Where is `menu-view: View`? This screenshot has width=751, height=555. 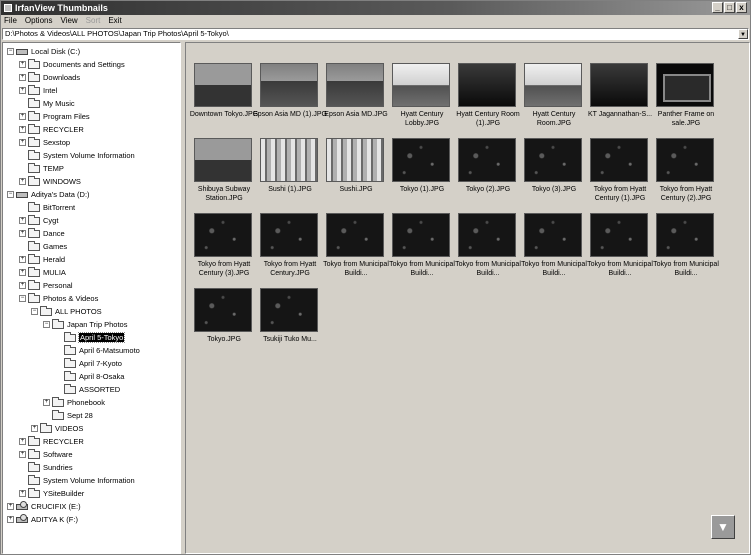
menu-view: View is located at coordinates (68, 21).